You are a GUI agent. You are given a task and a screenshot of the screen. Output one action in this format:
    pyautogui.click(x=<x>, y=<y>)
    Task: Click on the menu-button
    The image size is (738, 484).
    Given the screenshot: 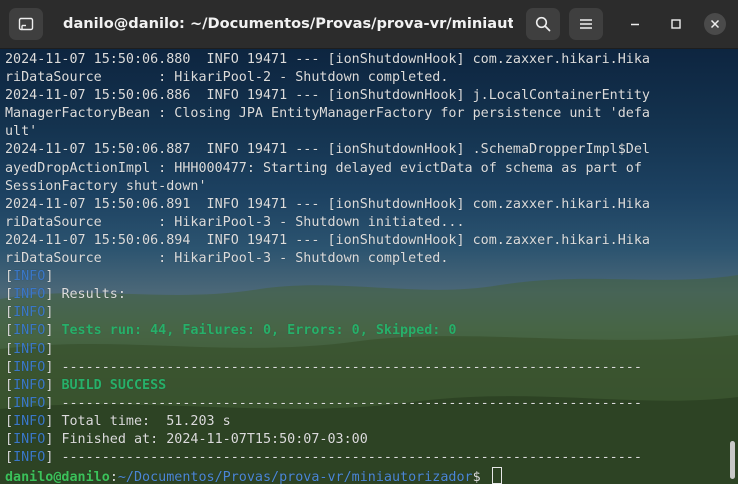 What is the action you would take?
    pyautogui.click(x=586, y=24)
    